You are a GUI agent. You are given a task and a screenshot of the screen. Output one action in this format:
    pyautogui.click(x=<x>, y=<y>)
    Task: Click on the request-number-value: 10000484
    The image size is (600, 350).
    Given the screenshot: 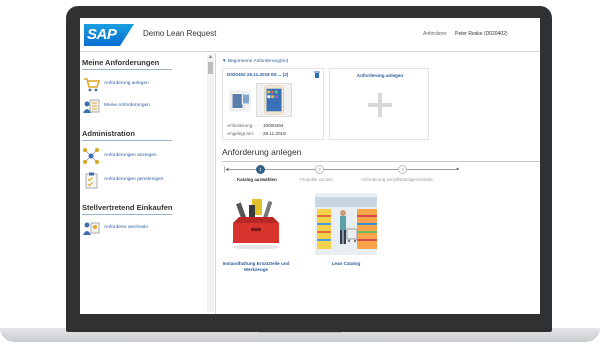 What is the action you would take?
    pyautogui.click(x=273, y=125)
    